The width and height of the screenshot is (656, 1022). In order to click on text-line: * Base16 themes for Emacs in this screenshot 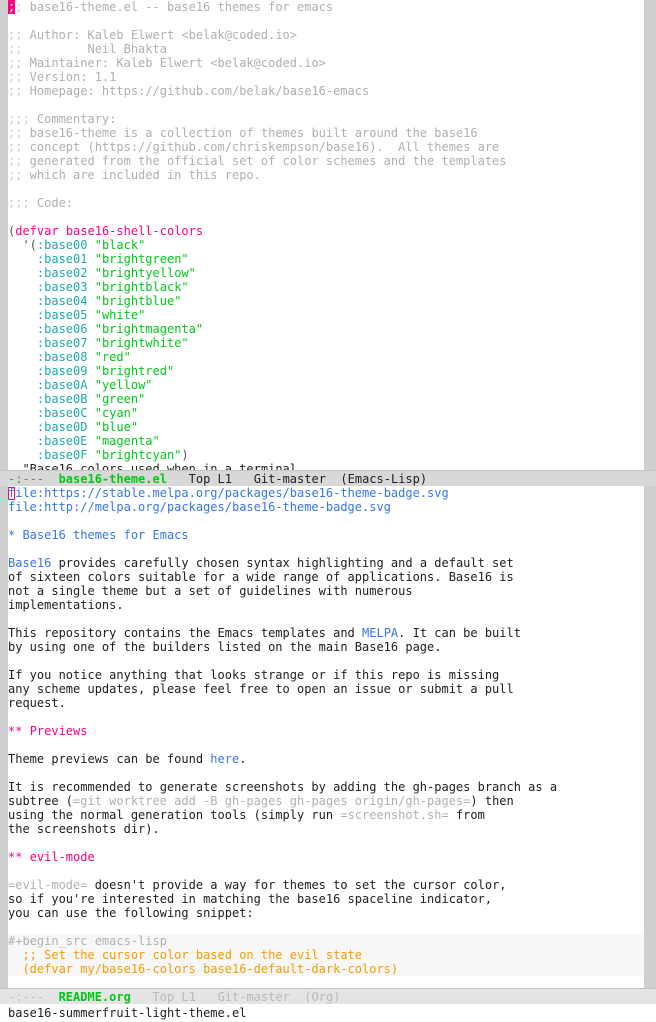, I will do `click(326, 535)`.